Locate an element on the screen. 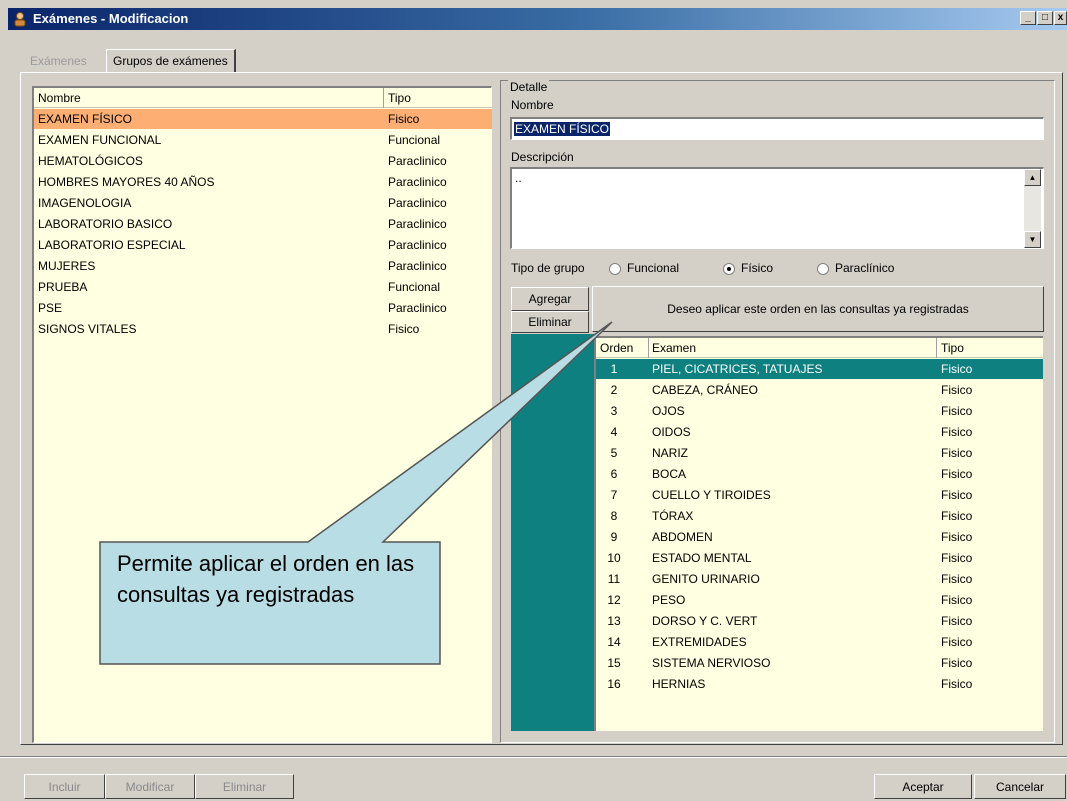 The height and width of the screenshot is (801, 1067). include-button: Incluir is located at coordinates (64, 786).